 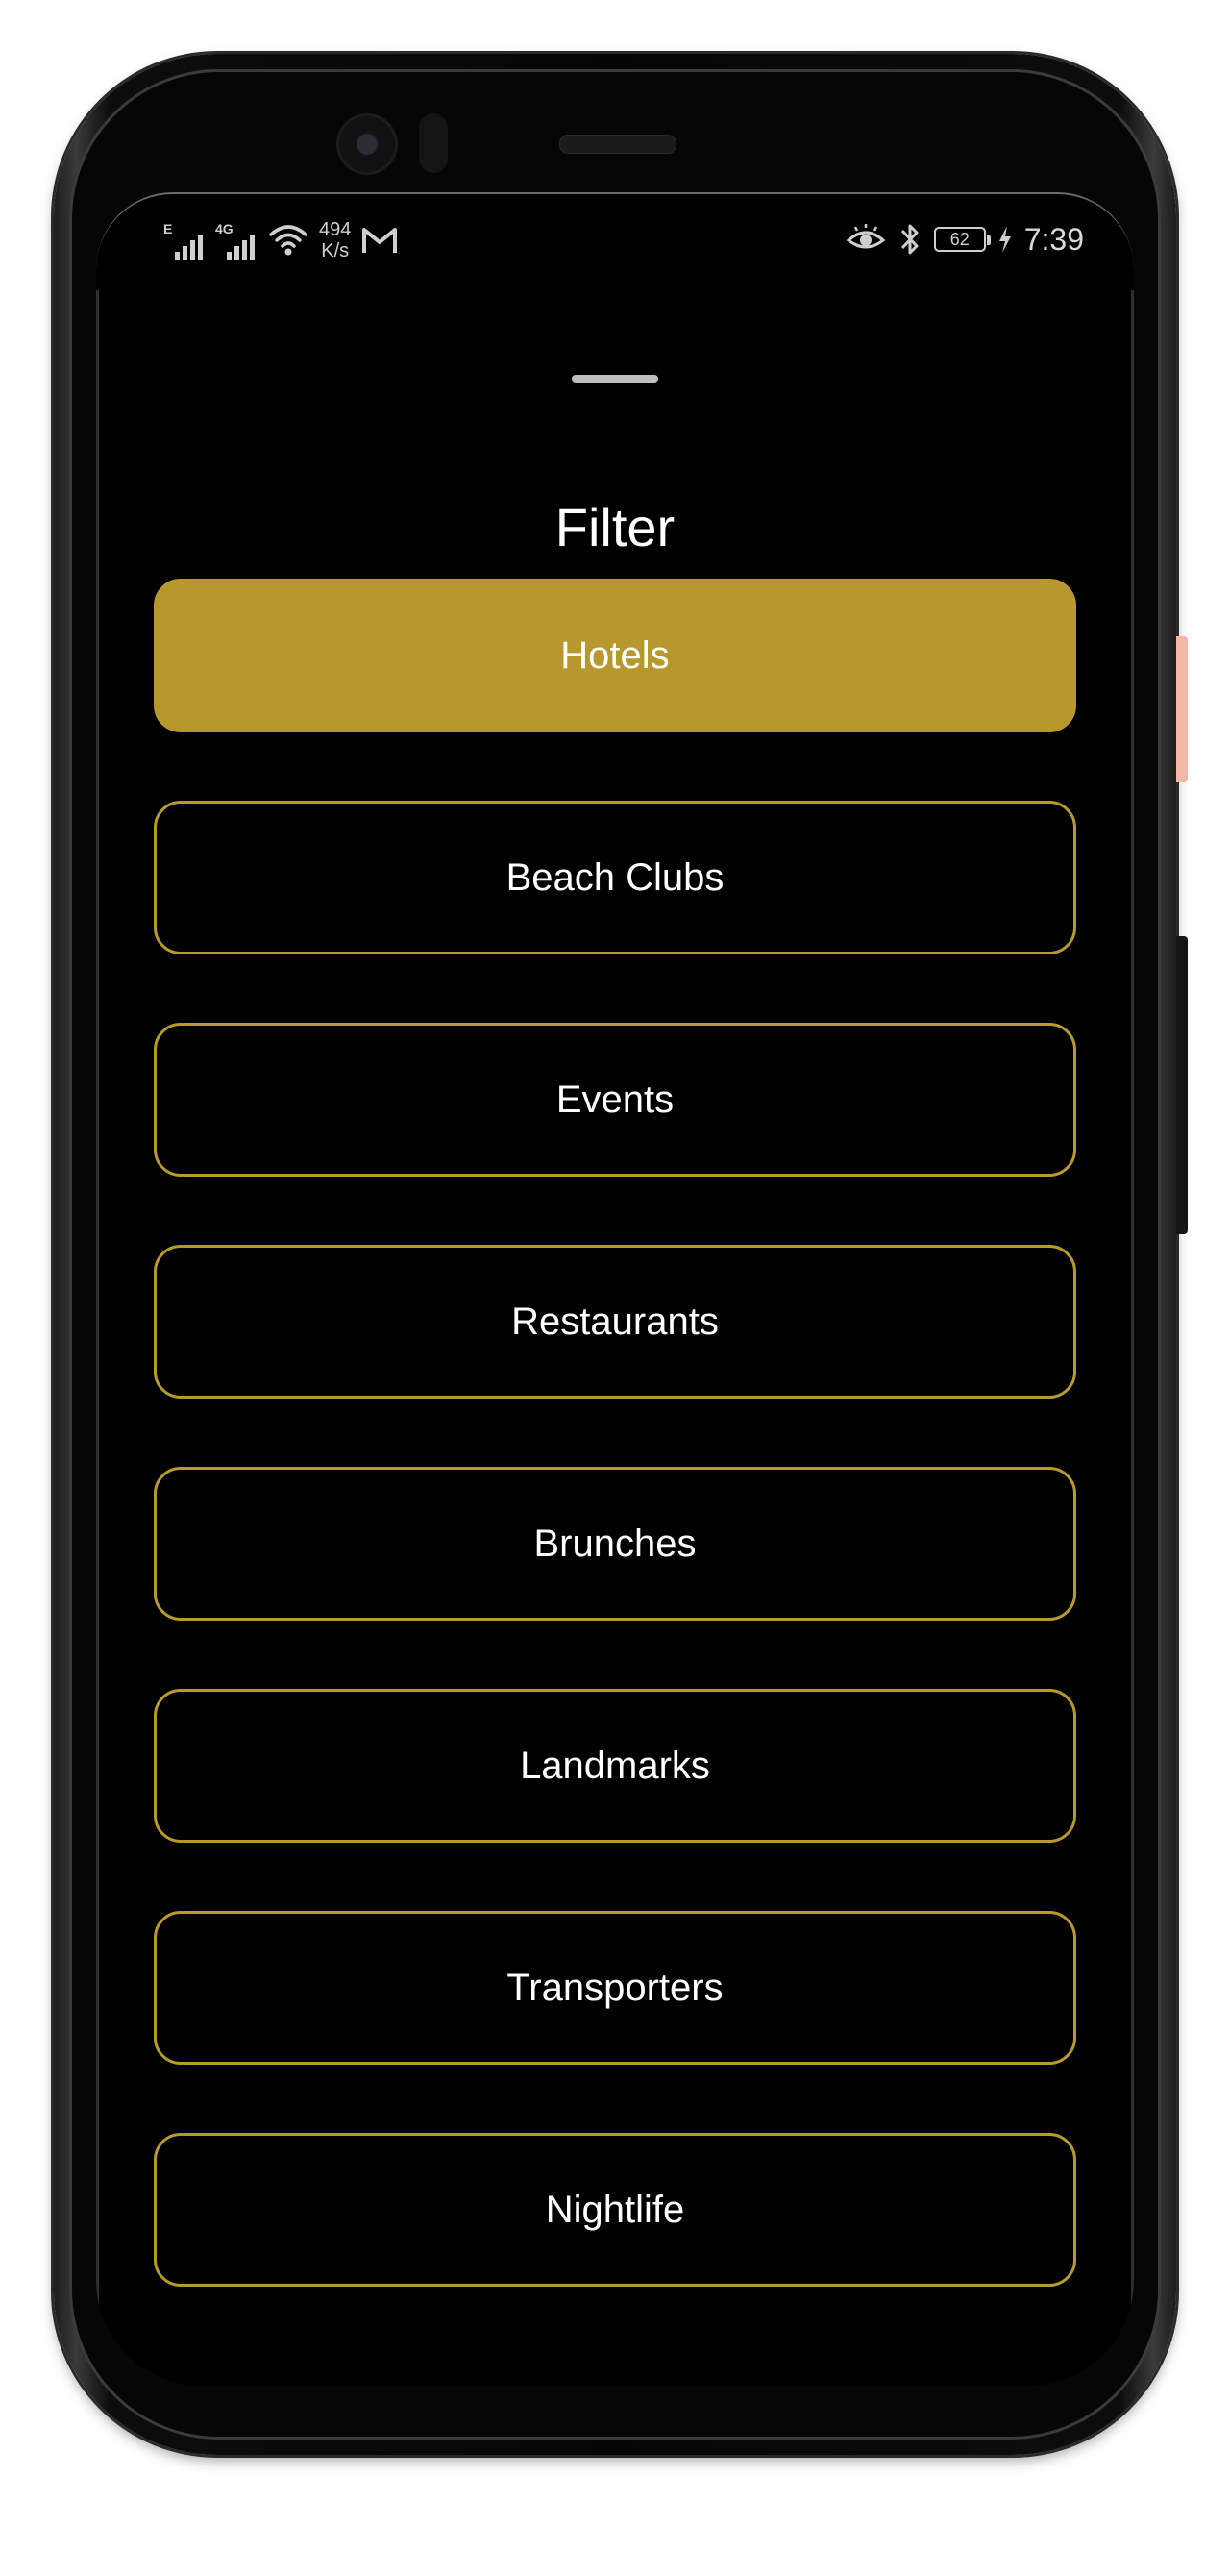 I want to click on filter-button-hotels: Hotels, so click(x=615, y=656).